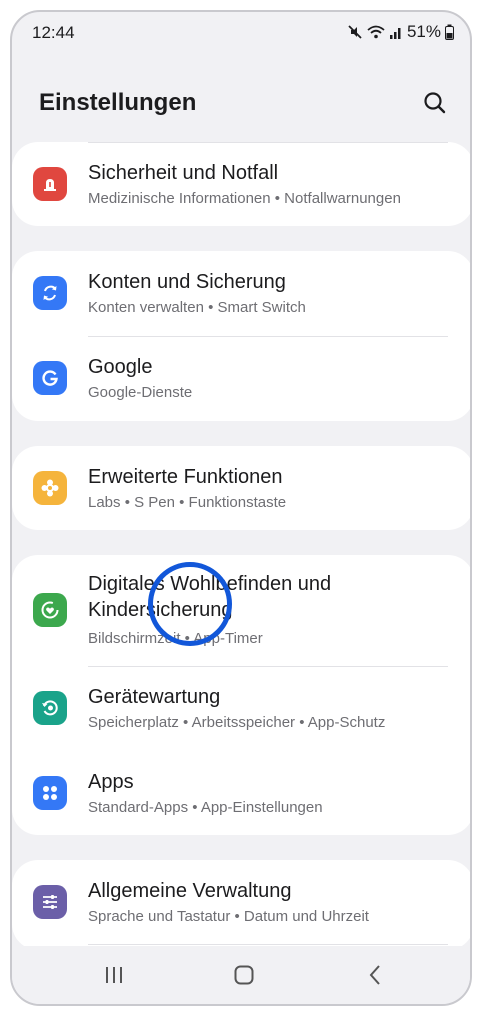 The image size is (486, 1020). What do you see at coordinates (187, 282) in the screenshot?
I see `item-title: Konten und Sicherung` at bounding box center [187, 282].